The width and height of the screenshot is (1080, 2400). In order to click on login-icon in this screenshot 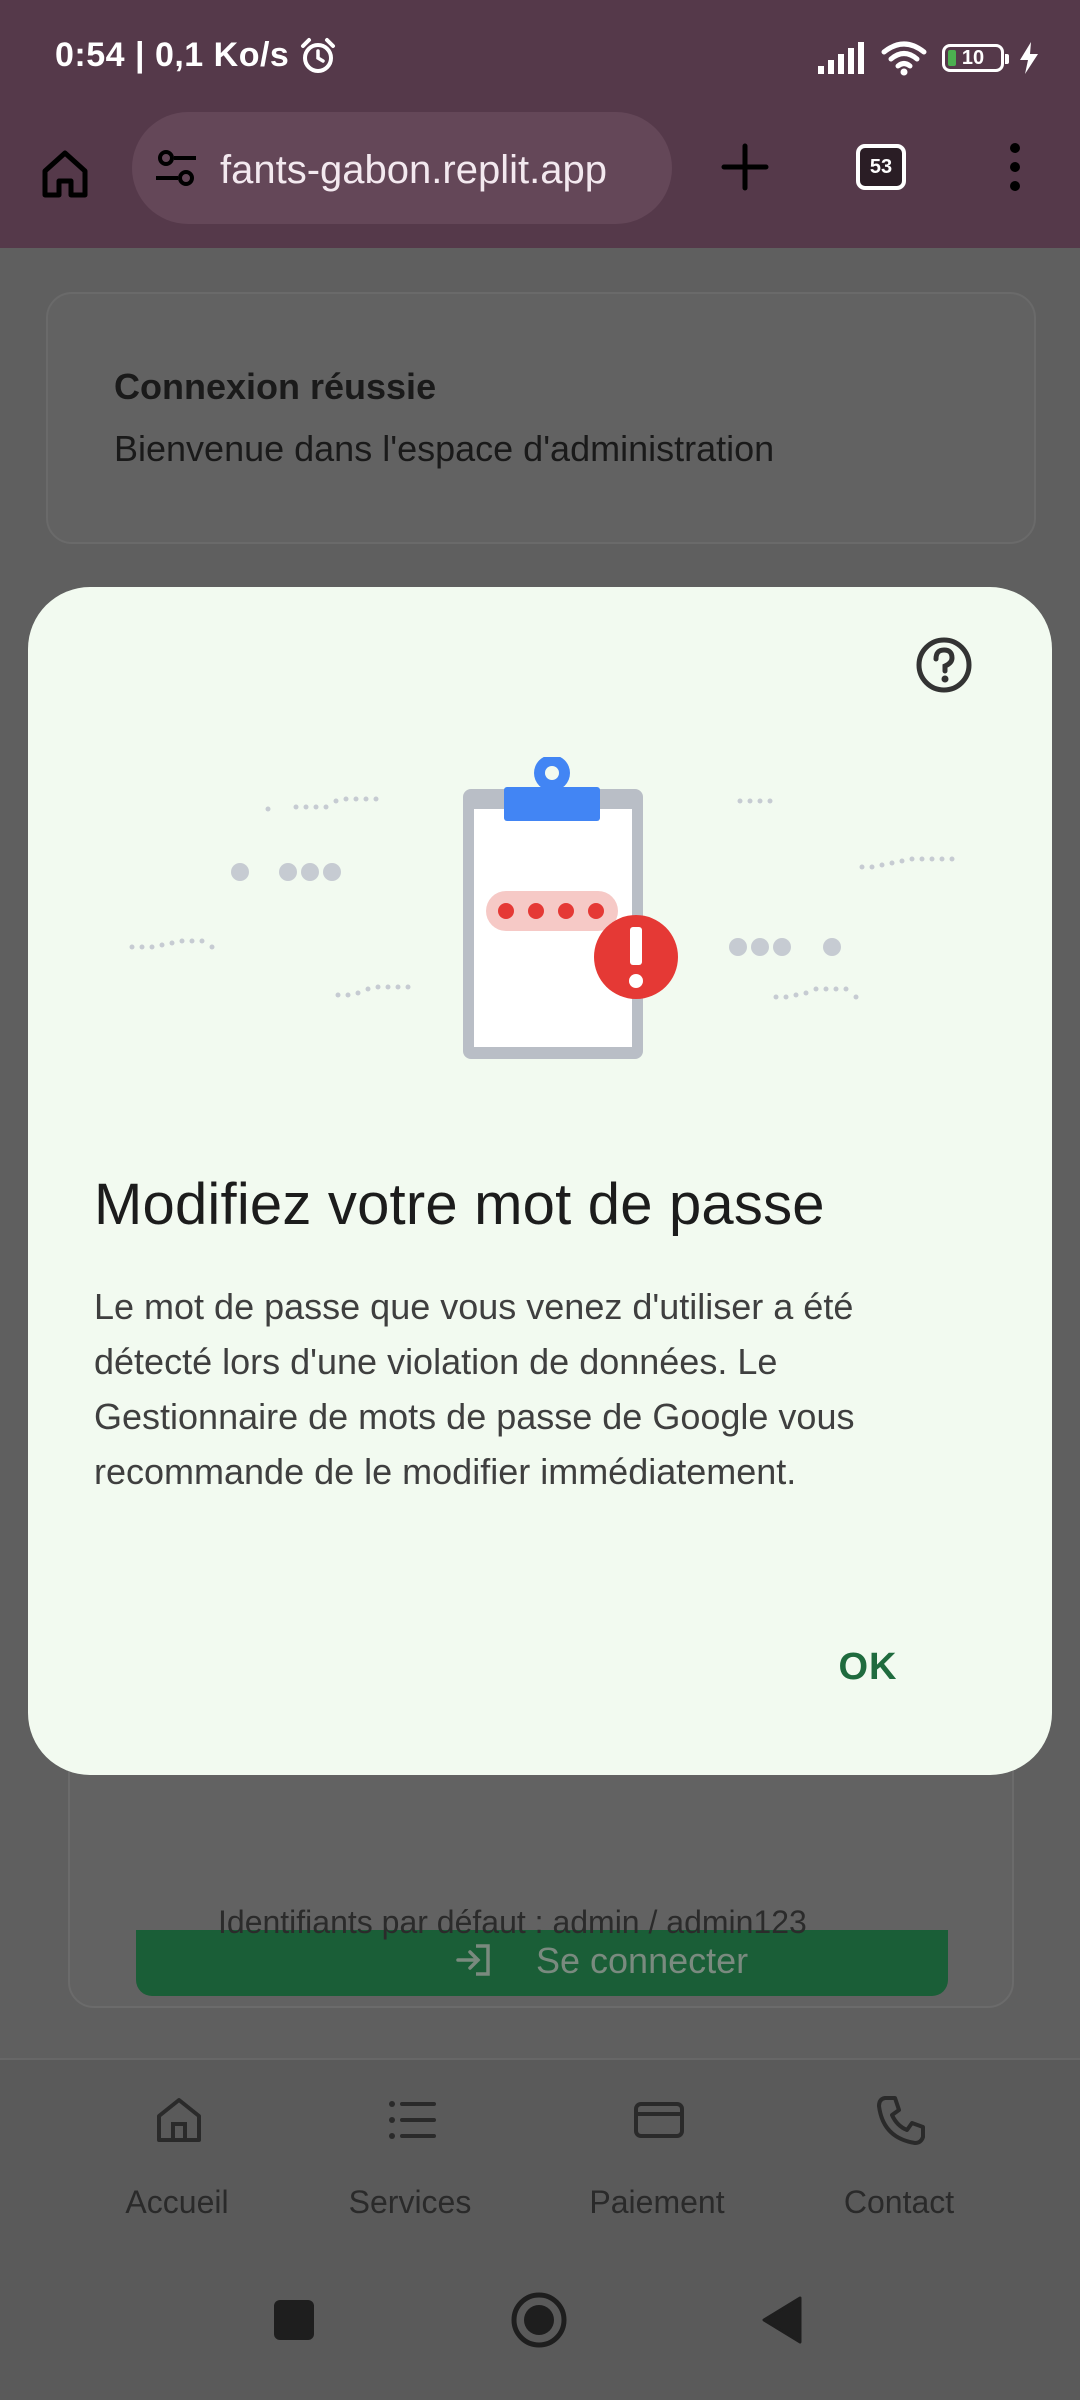, I will do `click(473, 1960)`.